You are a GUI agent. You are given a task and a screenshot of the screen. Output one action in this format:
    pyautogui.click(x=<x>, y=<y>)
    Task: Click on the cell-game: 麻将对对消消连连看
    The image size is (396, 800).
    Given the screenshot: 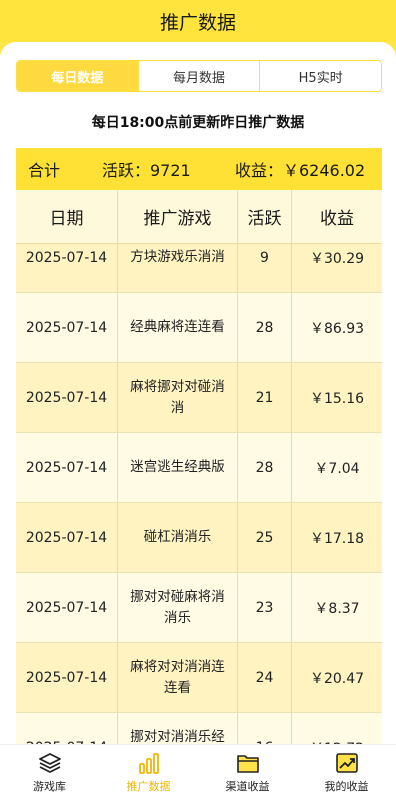 What is the action you would take?
    pyautogui.click(x=178, y=677)
    